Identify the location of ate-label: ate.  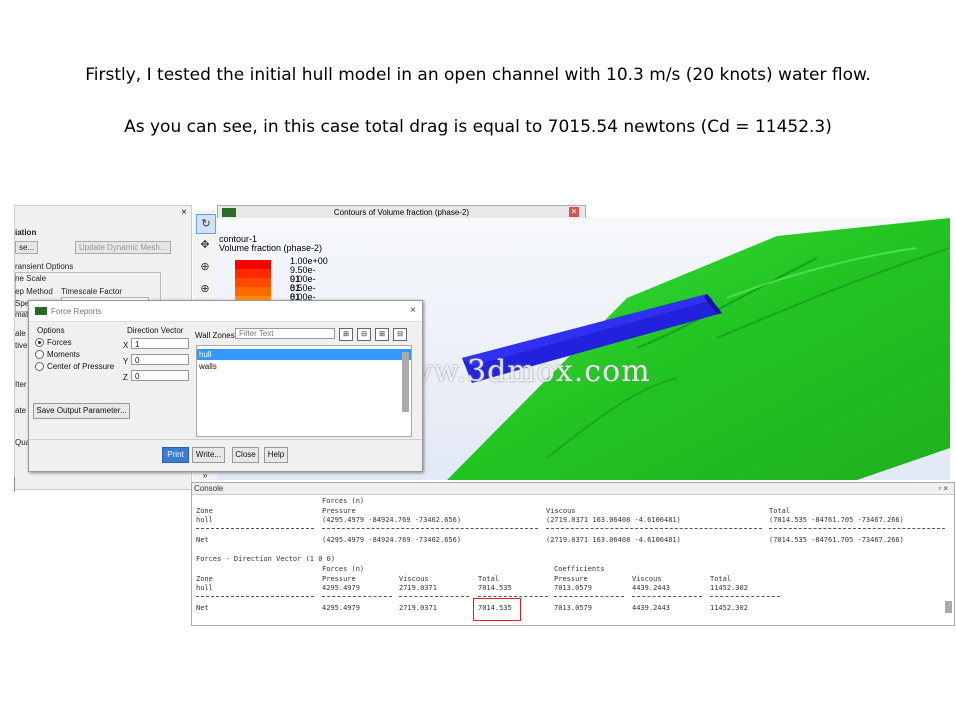
(21, 410).